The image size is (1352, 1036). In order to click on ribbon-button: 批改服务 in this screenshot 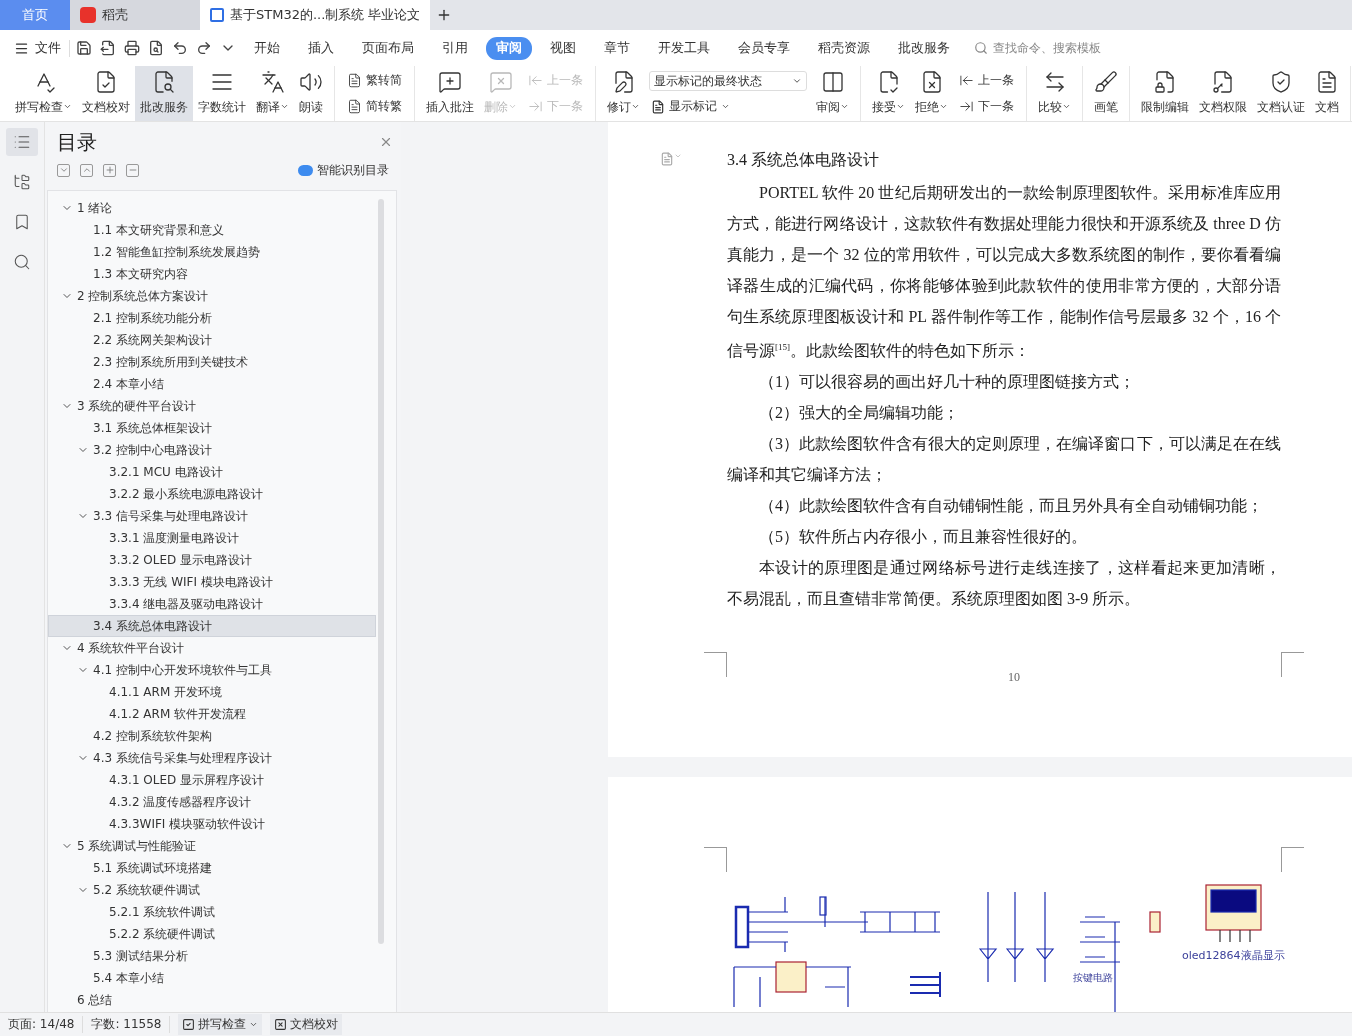, I will do `click(164, 93)`.